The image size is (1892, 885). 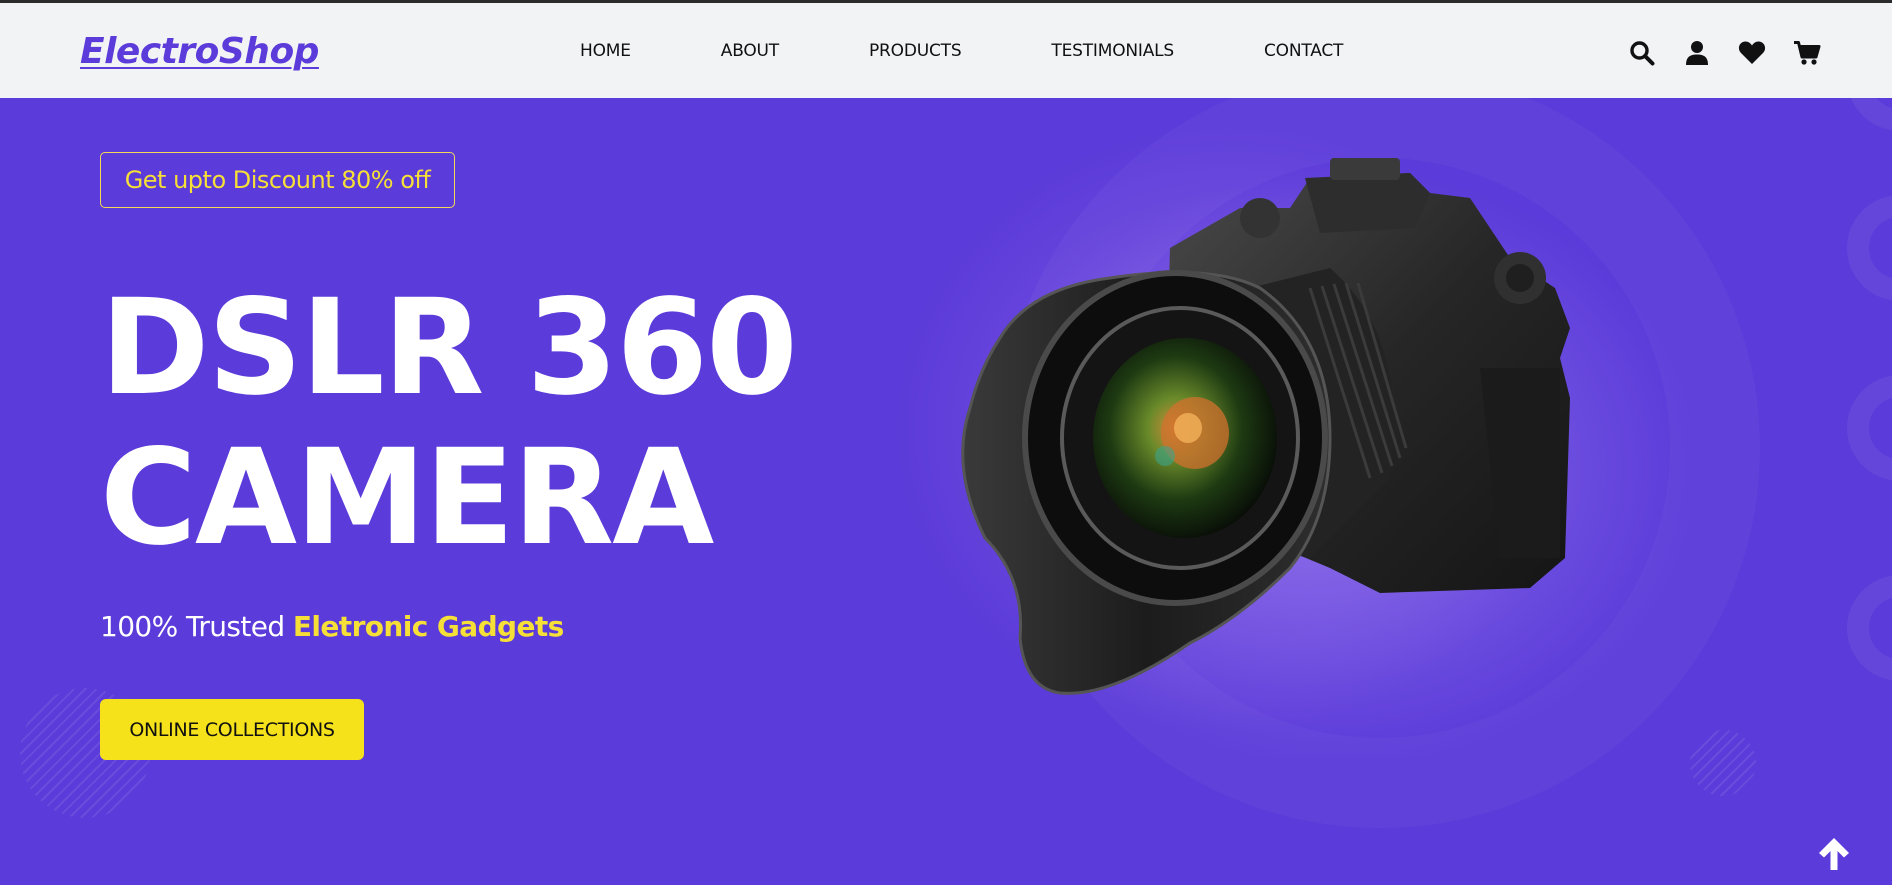 I want to click on scroll-to-top-button, so click(x=1834, y=851).